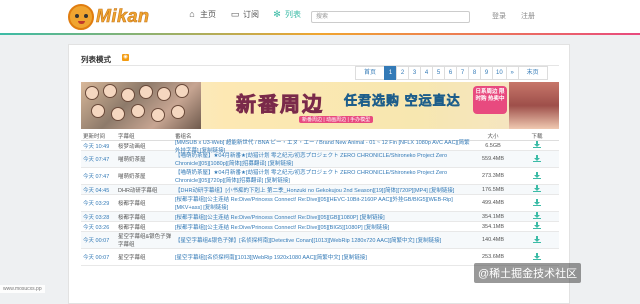 This screenshot has width=640, height=304. I want to click on nav-list-link: ✻ 列表, so click(286, 14).